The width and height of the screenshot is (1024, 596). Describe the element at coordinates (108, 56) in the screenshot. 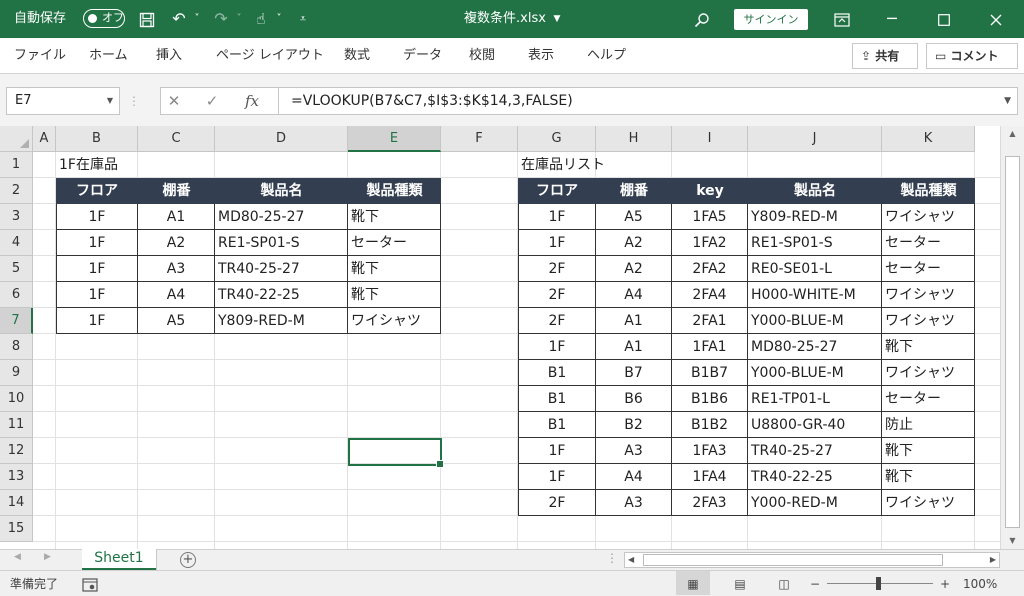

I see `tab-home: ホーム` at that location.